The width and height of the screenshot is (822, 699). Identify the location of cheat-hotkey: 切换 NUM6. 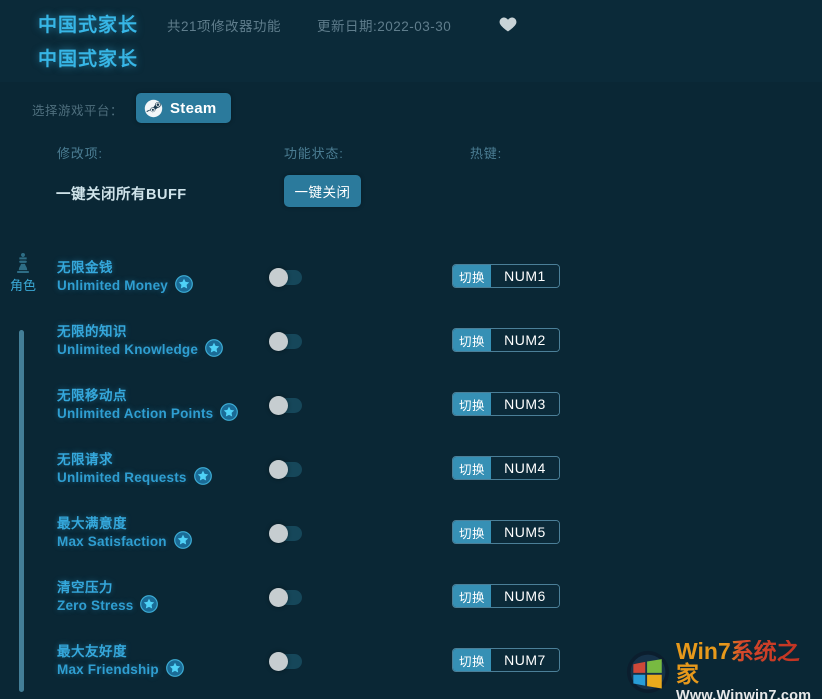
(506, 596).